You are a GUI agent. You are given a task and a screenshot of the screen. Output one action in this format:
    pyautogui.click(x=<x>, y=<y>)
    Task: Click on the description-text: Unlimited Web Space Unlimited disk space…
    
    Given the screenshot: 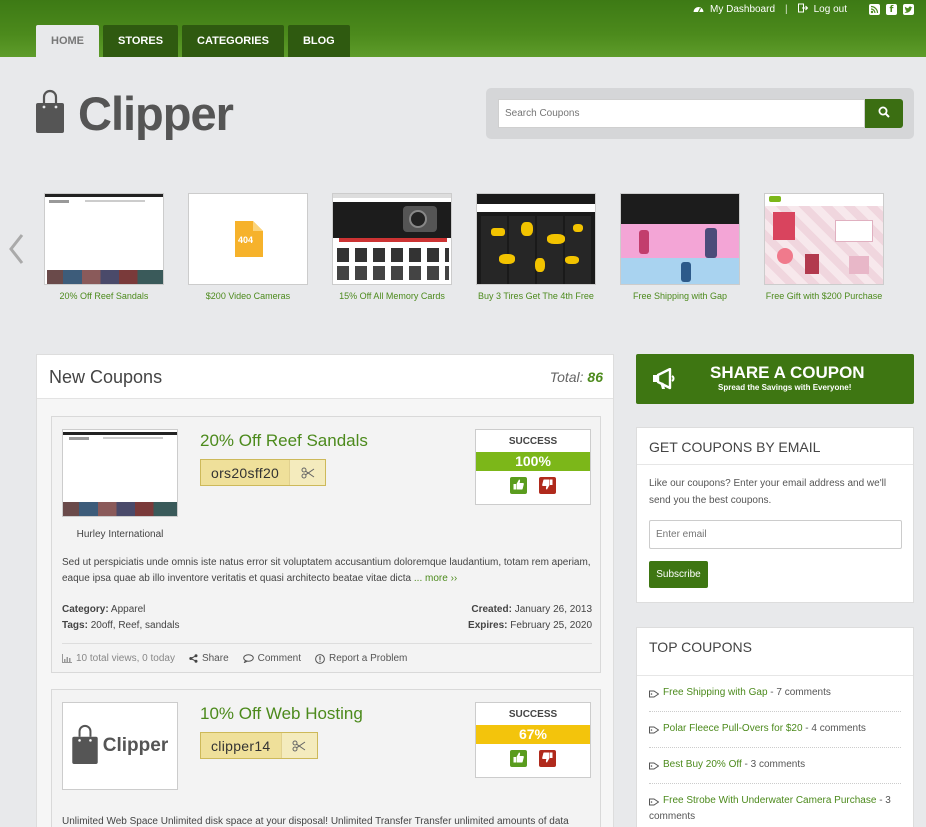 What is the action you would take?
    pyautogui.click(x=315, y=821)
    